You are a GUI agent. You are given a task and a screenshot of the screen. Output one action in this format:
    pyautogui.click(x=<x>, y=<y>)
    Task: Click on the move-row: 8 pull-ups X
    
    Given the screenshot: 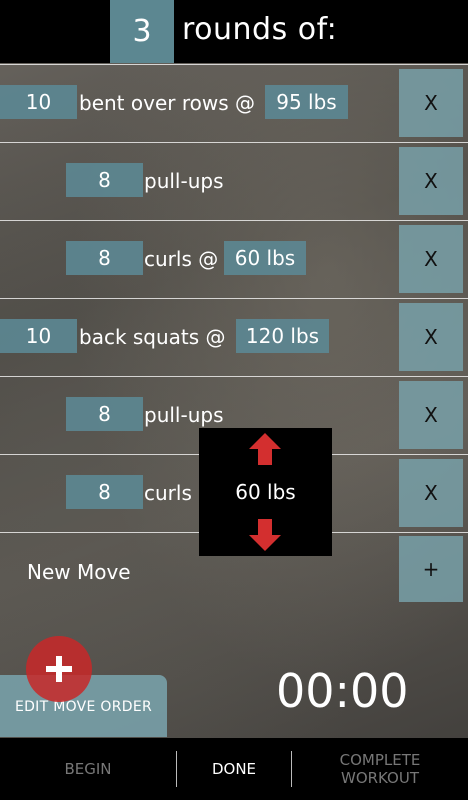 What is the action you would take?
    pyautogui.click(x=234, y=181)
    